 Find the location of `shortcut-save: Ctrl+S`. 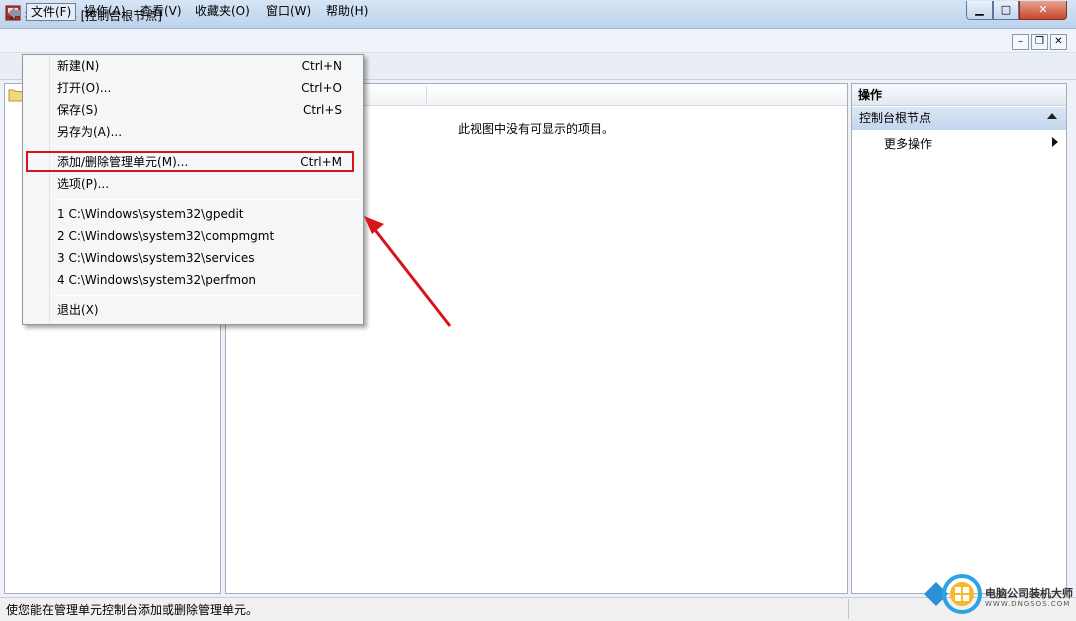

shortcut-save: Ctrl+S is located at coordinates (322, 110).